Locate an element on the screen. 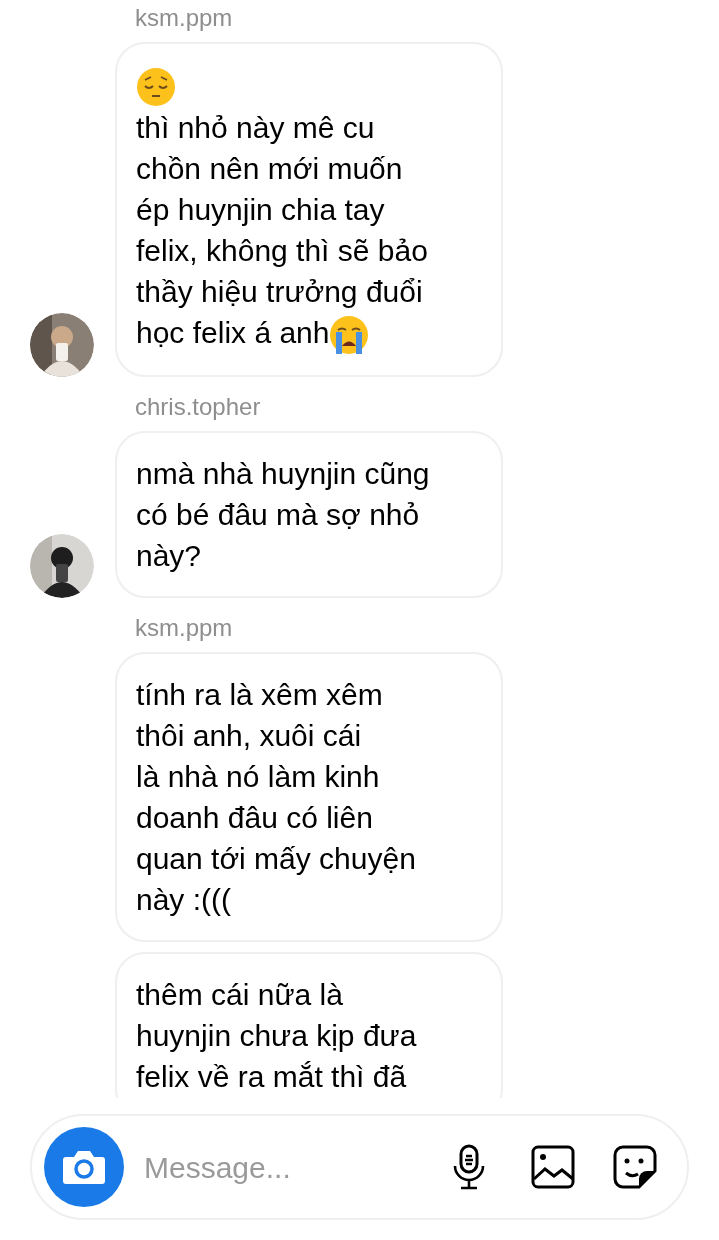  message-text: nmà nhà huynjin cũng có bé đâu mà sợ nhỏ này? is located at coordinates (283, 515).